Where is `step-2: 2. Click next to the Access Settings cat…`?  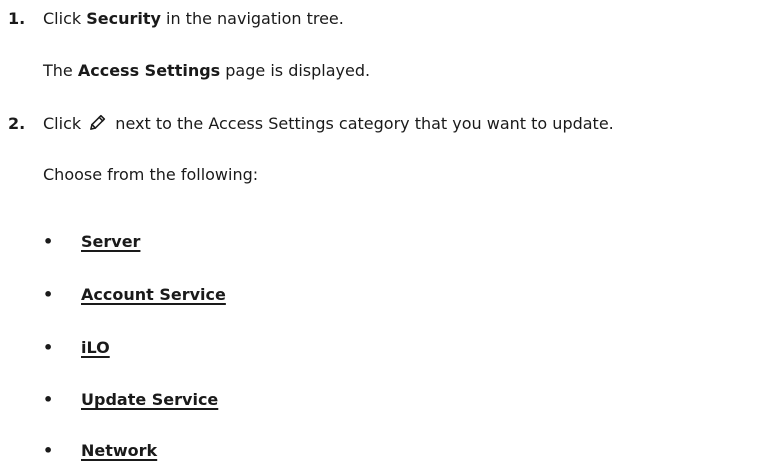 step-2: 2. Click next to the Access Settings cat… is located at coordinates (311, 123).